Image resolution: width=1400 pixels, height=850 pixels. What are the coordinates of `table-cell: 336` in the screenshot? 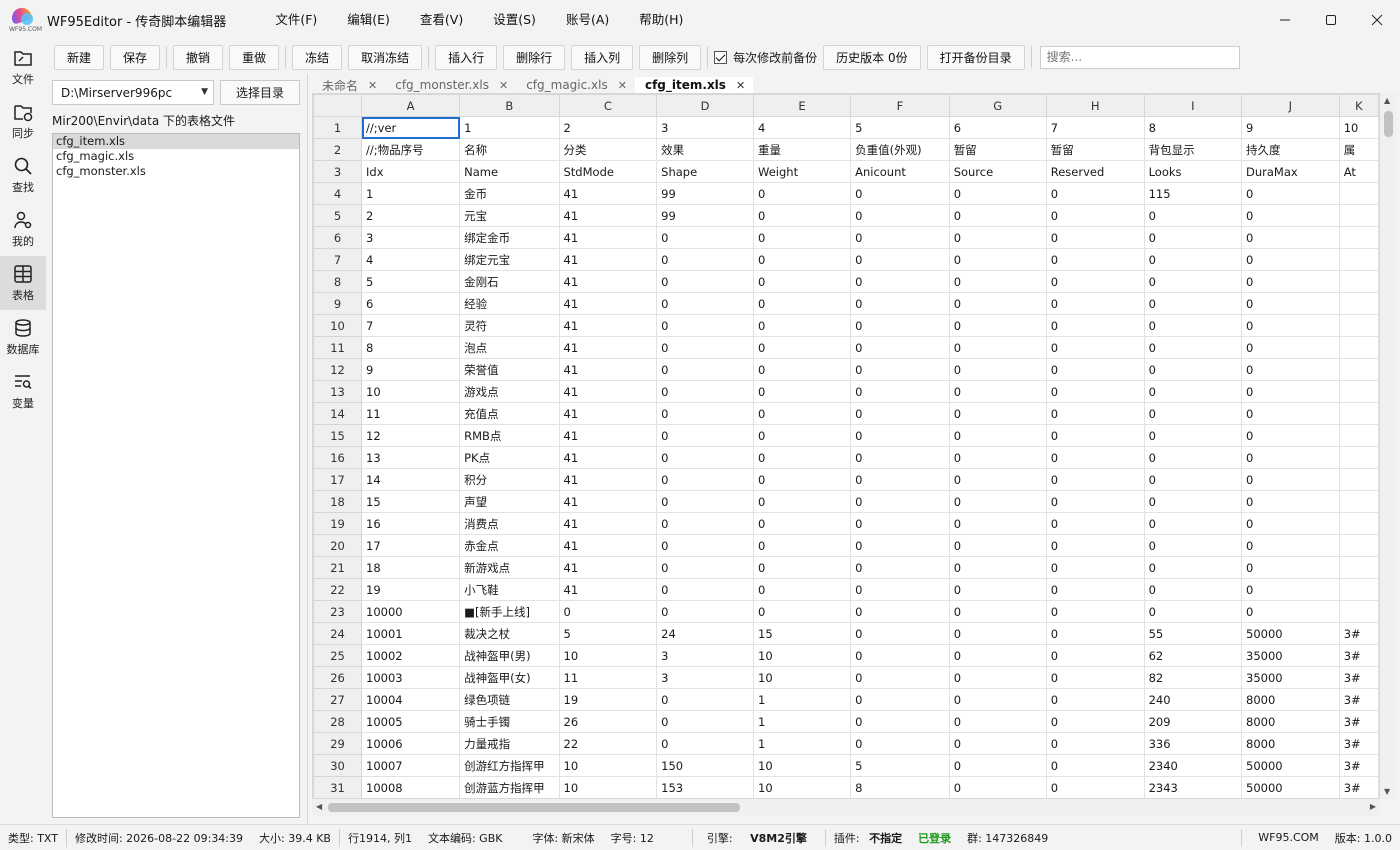 It's located at (1193, 743).